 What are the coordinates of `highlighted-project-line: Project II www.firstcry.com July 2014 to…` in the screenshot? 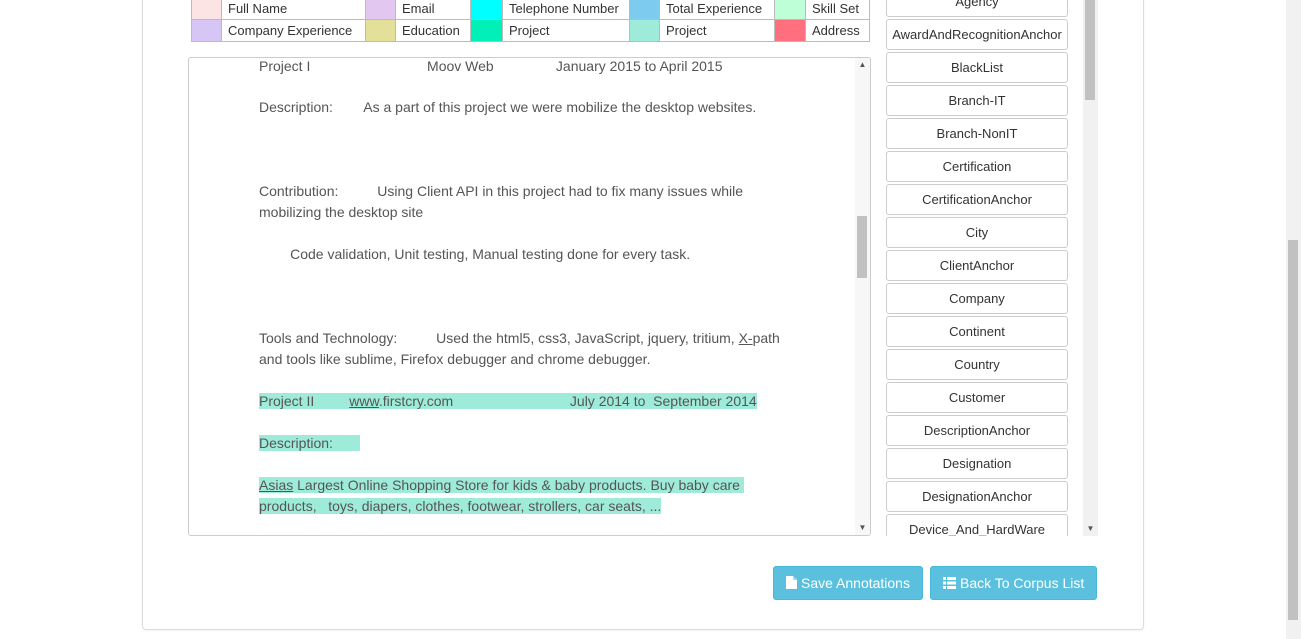 It's located at (539, 401).